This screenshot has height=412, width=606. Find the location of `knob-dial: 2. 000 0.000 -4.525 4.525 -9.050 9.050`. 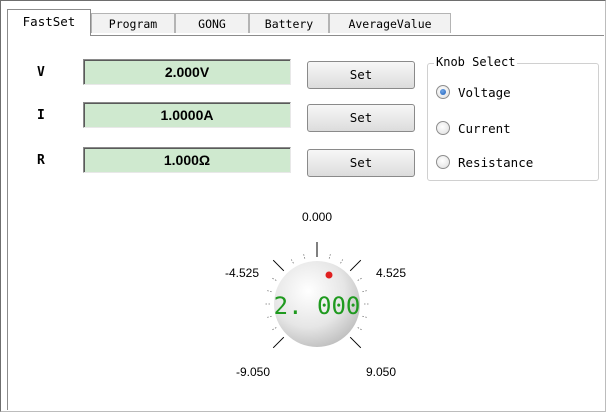

knob-dial: 2. 000 0.000 -4.525 4.525 -9.050 9.050 is located at coordinates (315, 294).